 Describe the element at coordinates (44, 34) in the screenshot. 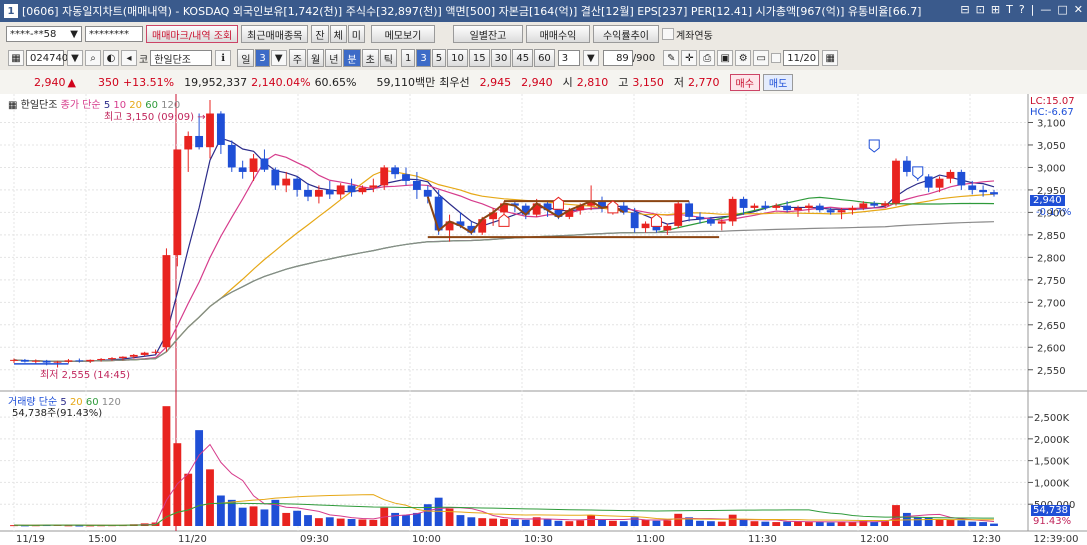

I see `account-select: ****-**58 ▼` at that location.